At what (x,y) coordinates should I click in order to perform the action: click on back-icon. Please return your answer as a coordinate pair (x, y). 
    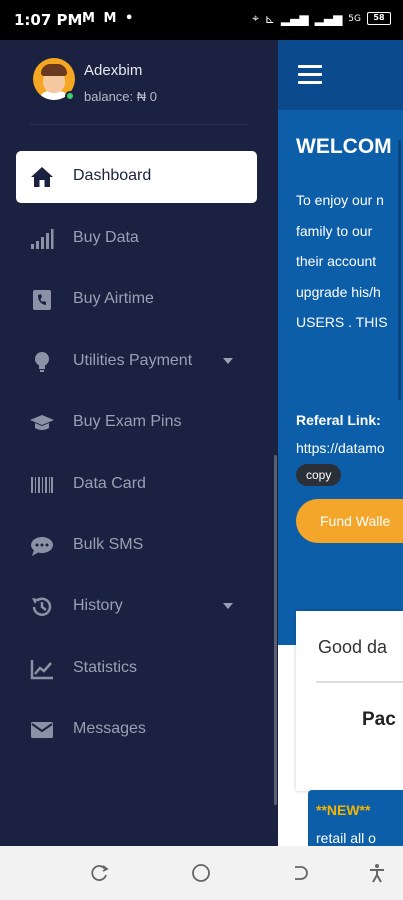
    Looking at the image, I should click on (301, 873).